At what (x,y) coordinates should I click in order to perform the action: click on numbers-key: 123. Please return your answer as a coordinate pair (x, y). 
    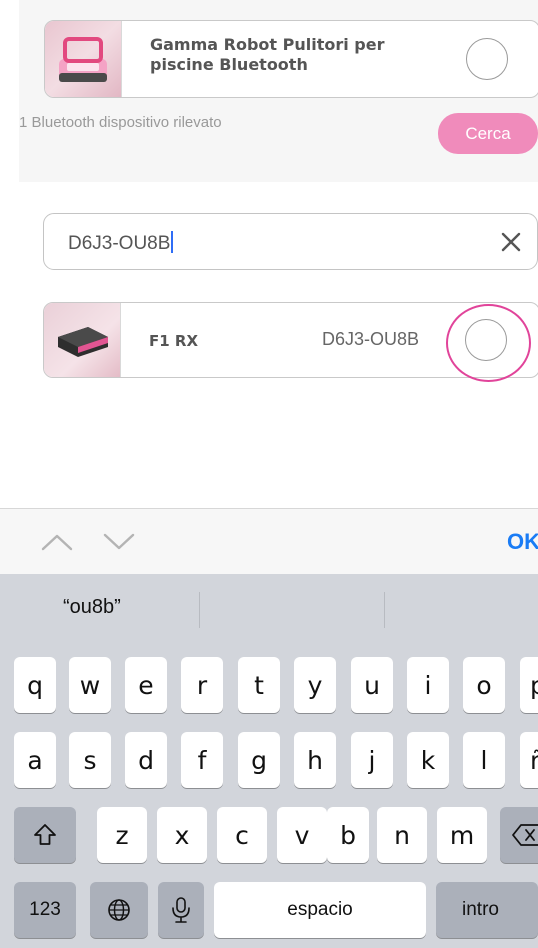
    Looking at the image, I should click on (45, 910).